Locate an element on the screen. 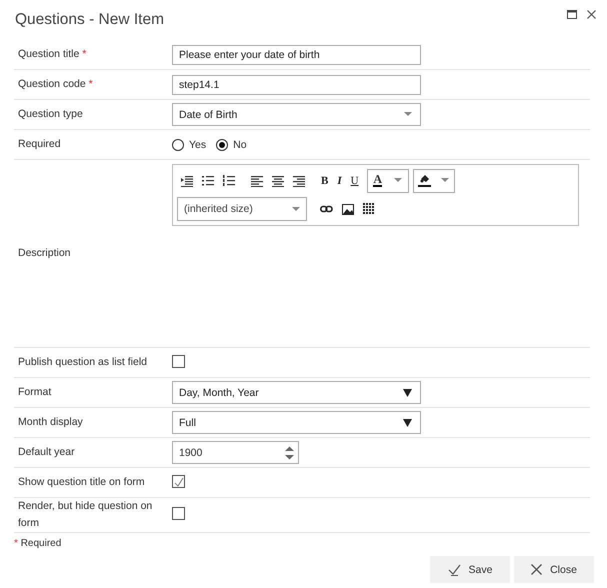 The width and height of the screenshot is (607, 588). field-label: Question code is located at coordinates (52, 84).